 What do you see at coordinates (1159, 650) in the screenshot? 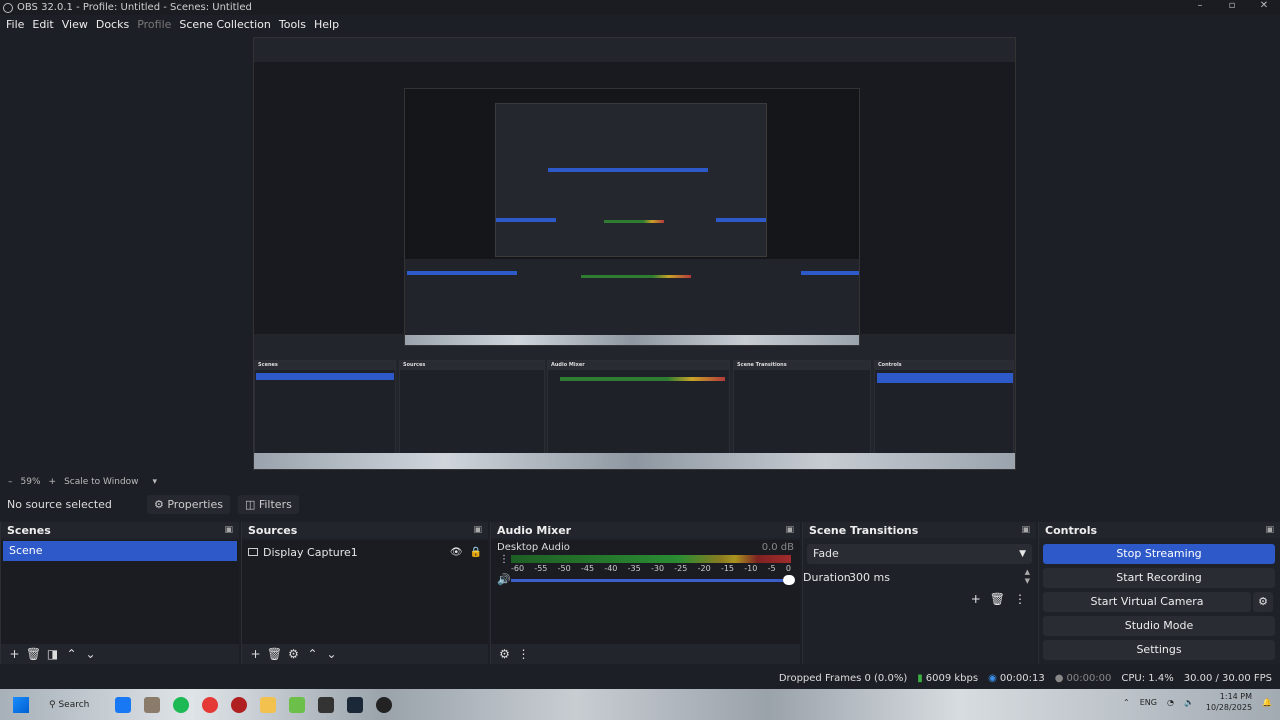
I see `settings-button: Settings` at bounding box center [1159, 650].